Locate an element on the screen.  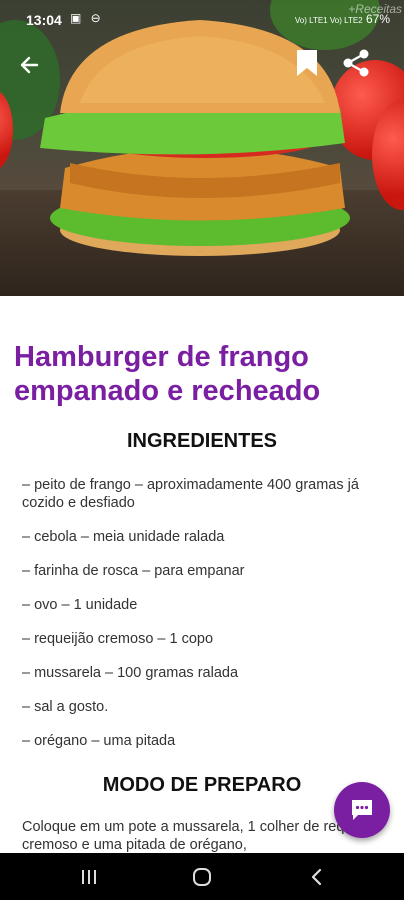
notification-icons: ▣ ⊖ is located at coordinates (87, 18).